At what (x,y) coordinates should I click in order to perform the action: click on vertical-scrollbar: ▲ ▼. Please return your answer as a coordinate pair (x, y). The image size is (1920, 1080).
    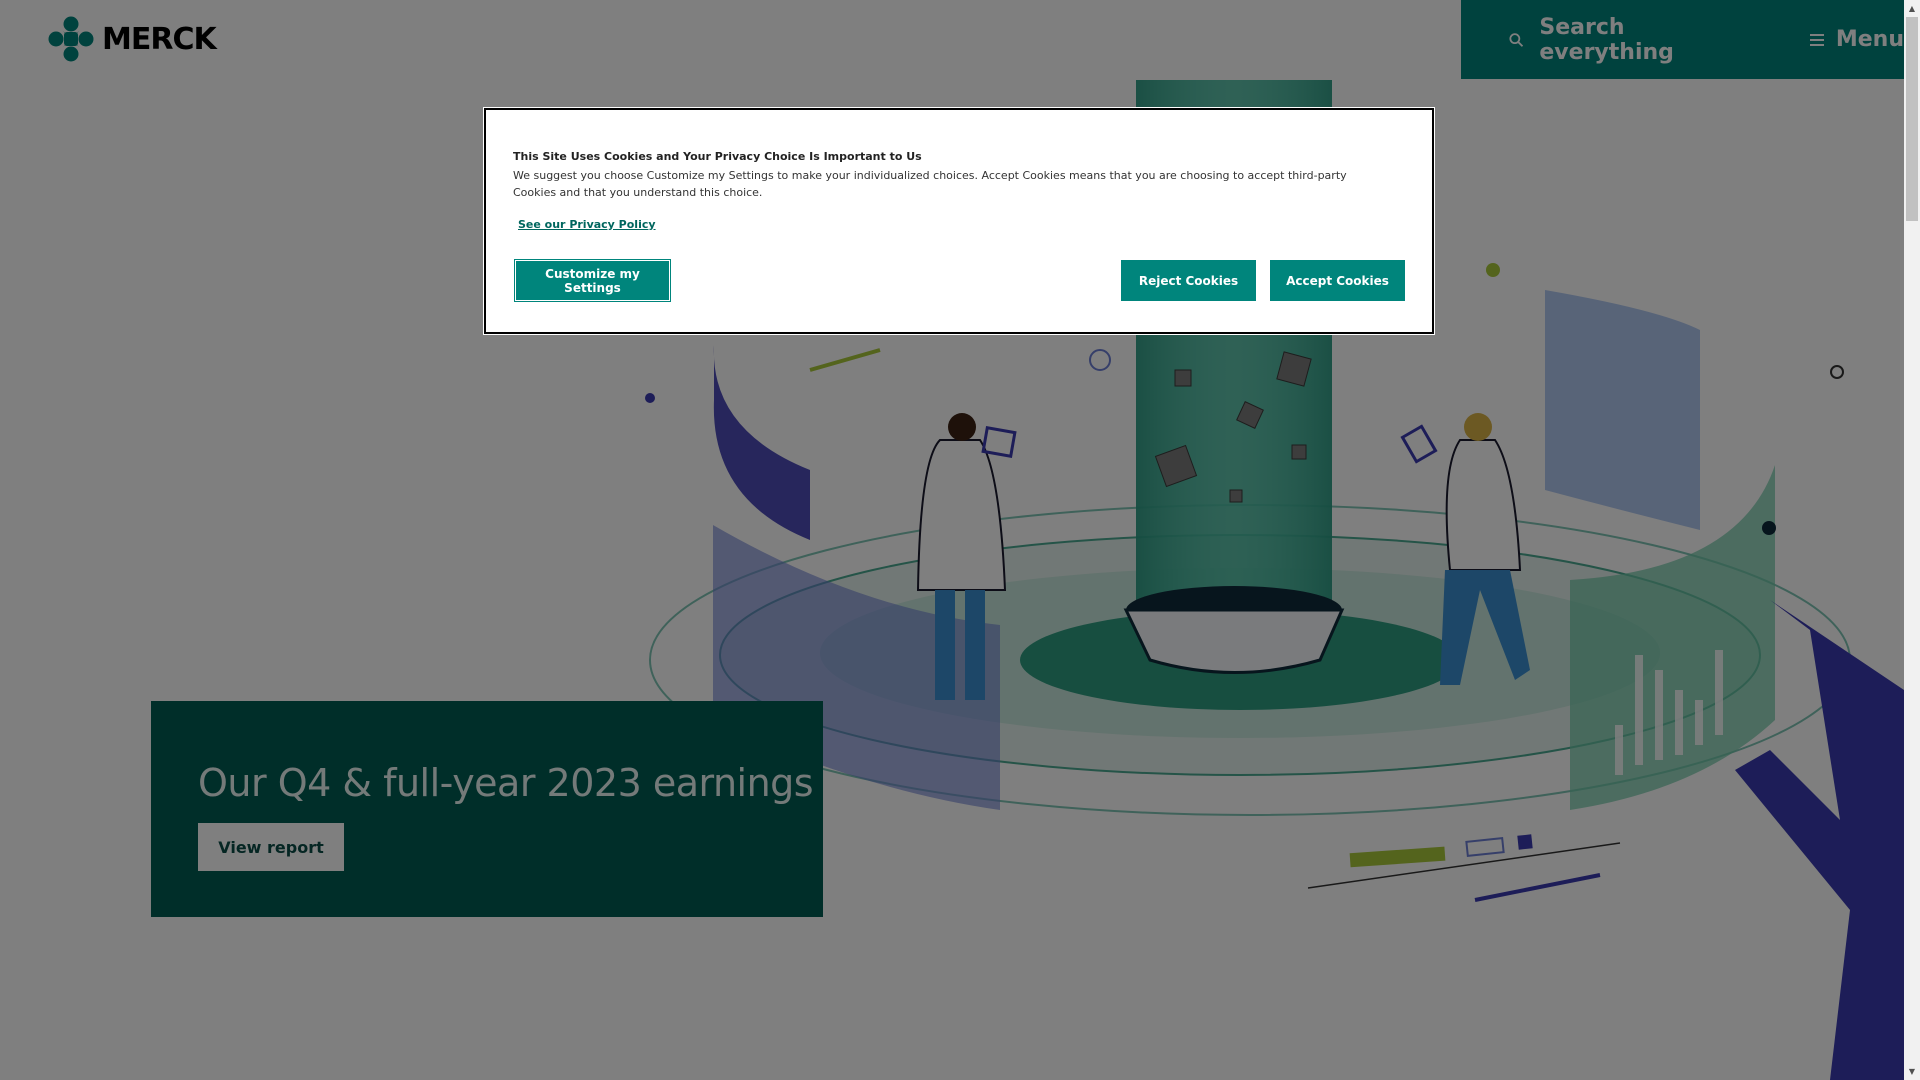
    Looking at the image, I should click on (1912, 540).